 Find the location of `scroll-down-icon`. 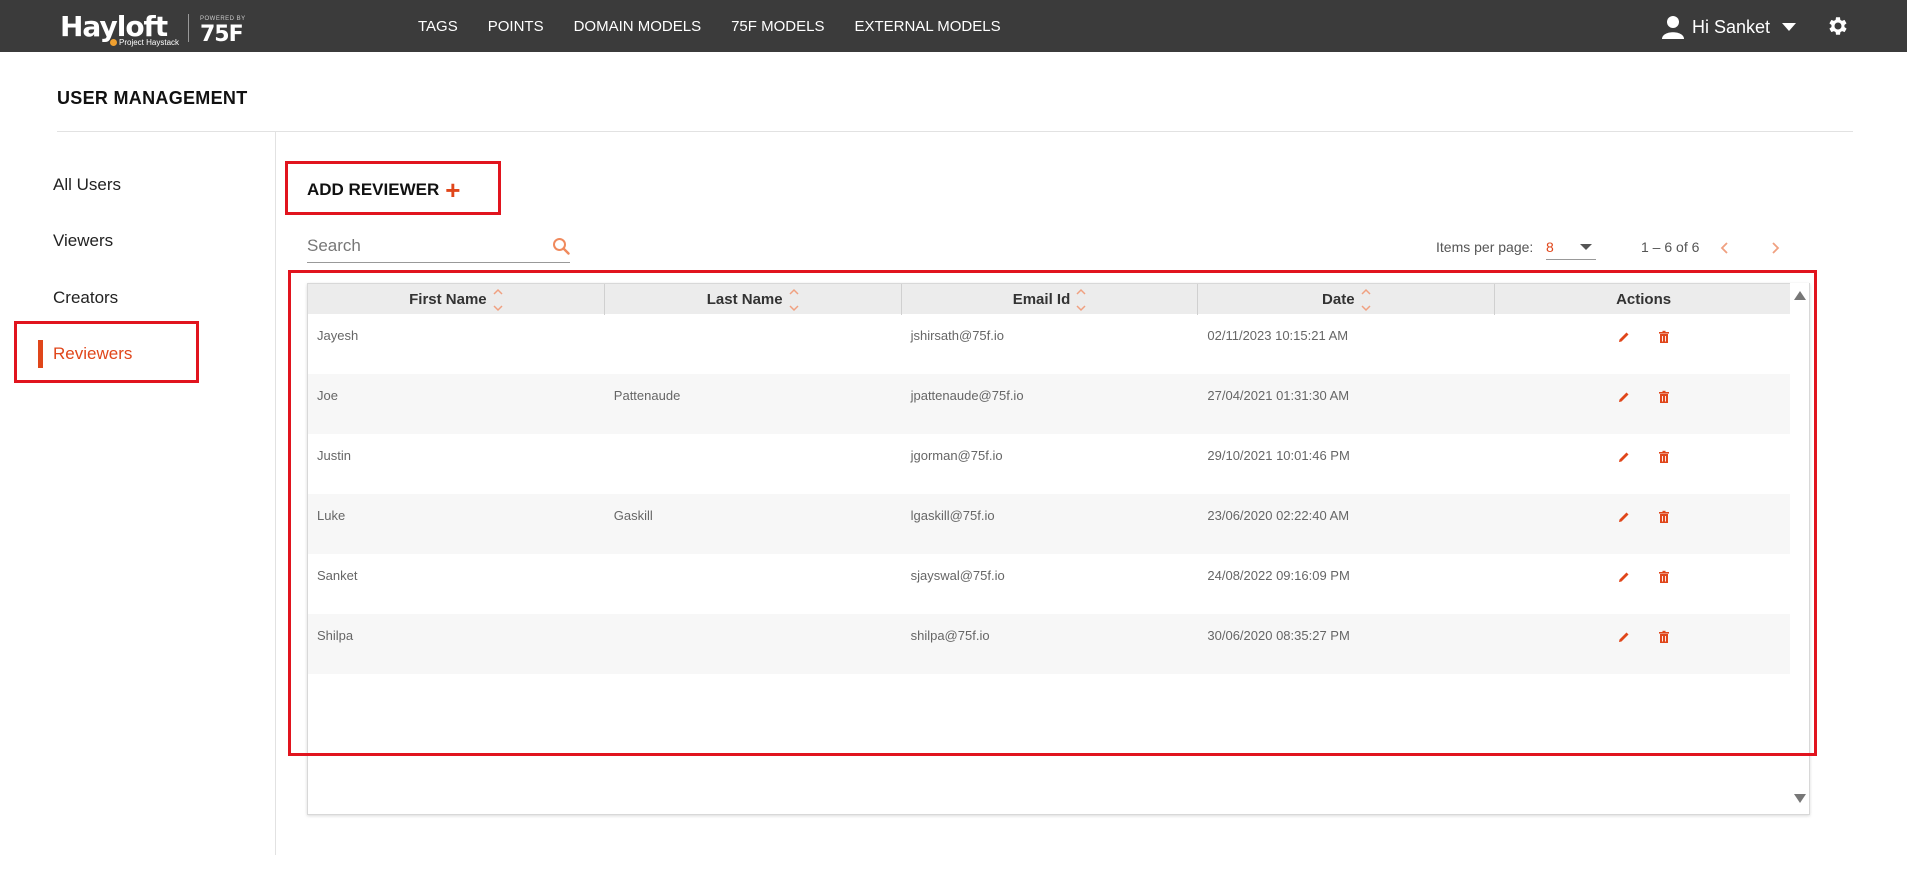

scroll-down-icon is located at coordinates (1800, 798).